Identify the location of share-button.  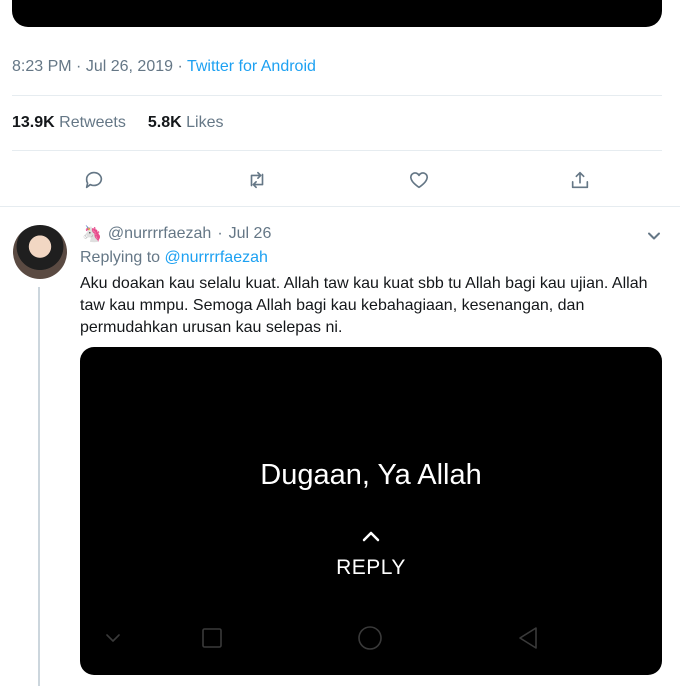
(580, 180).